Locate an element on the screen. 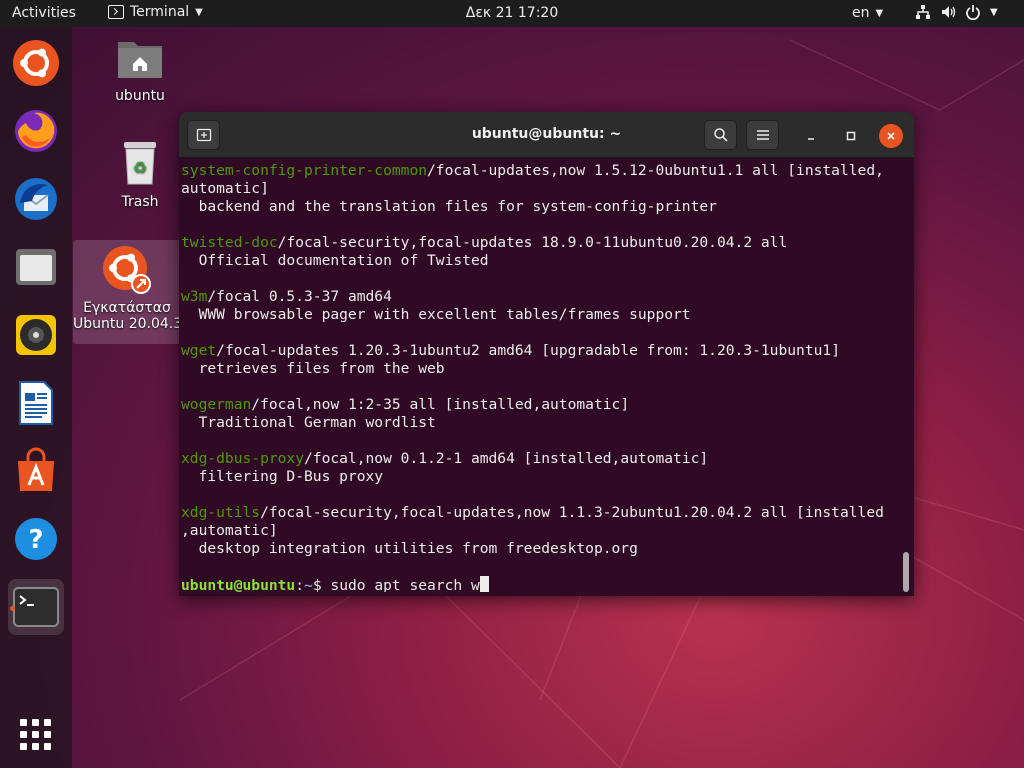 The height and width of the screenshot is (768, 1024). activities-button: Activities is located at coordinates (44, 13).